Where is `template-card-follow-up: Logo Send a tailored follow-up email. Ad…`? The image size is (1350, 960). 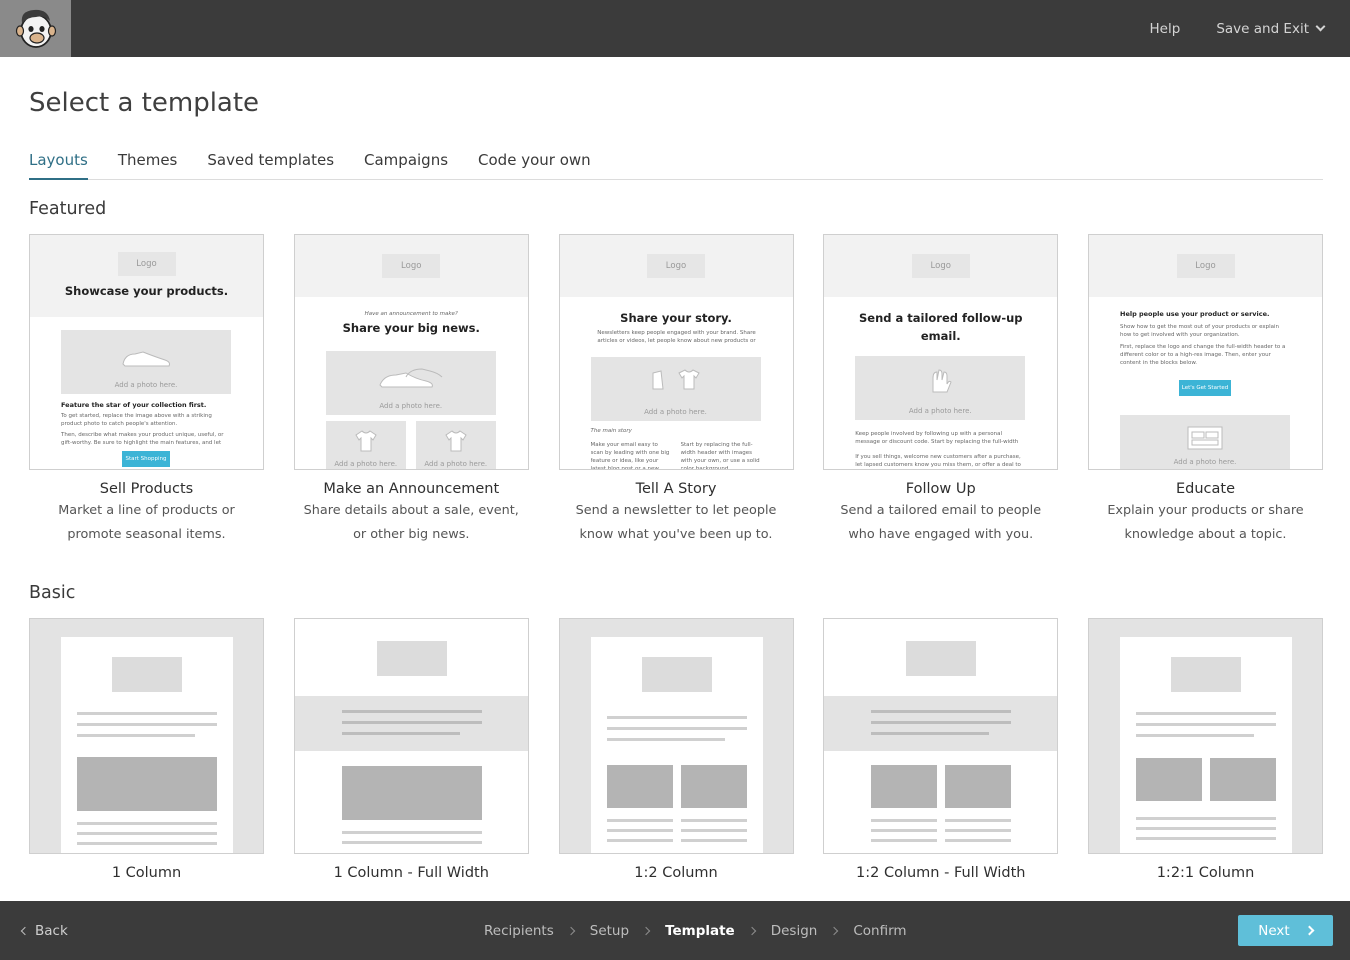
template-card-follow-up: Logo Send a tailored follow-up email. Ad… is located at coordinates (941, 390).